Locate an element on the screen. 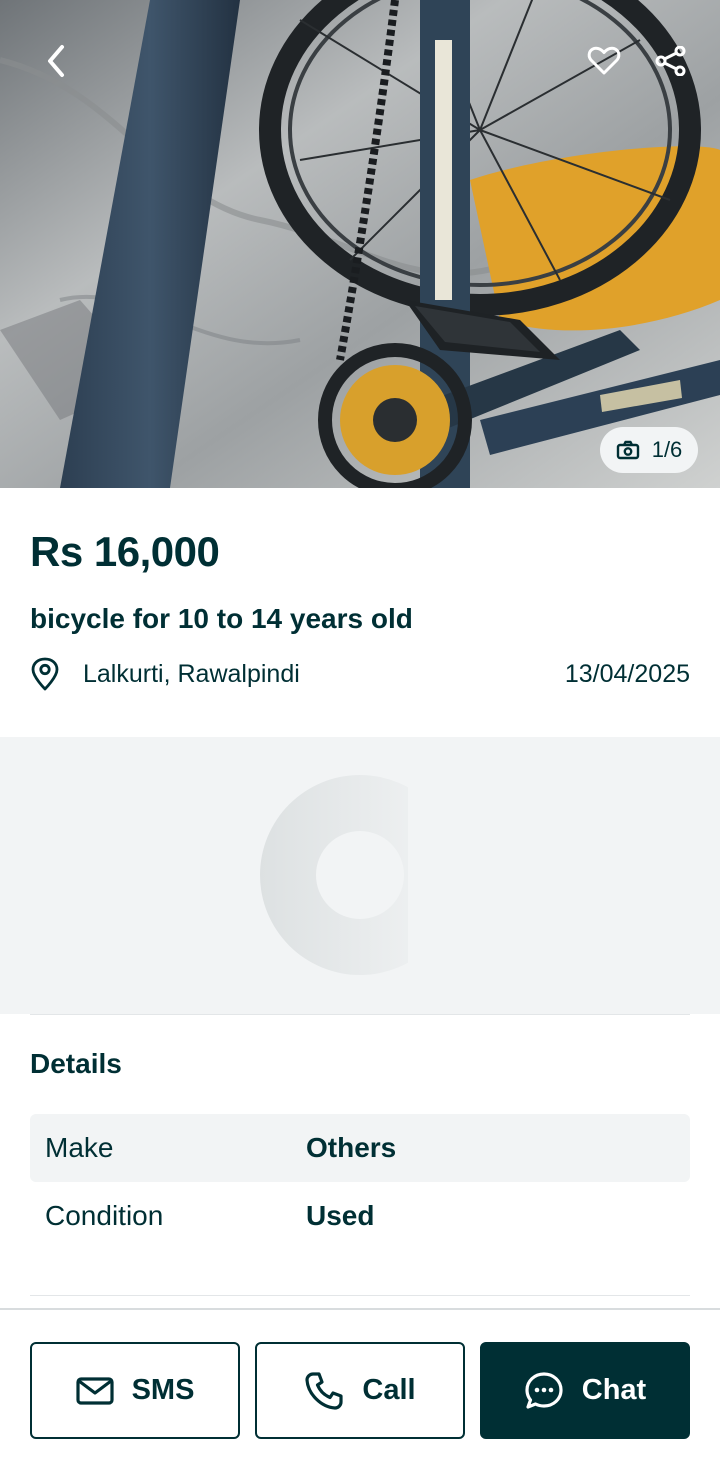 The height and width of the screenshot is (1467, 720). share-icon is located at coordinates (670, 61).